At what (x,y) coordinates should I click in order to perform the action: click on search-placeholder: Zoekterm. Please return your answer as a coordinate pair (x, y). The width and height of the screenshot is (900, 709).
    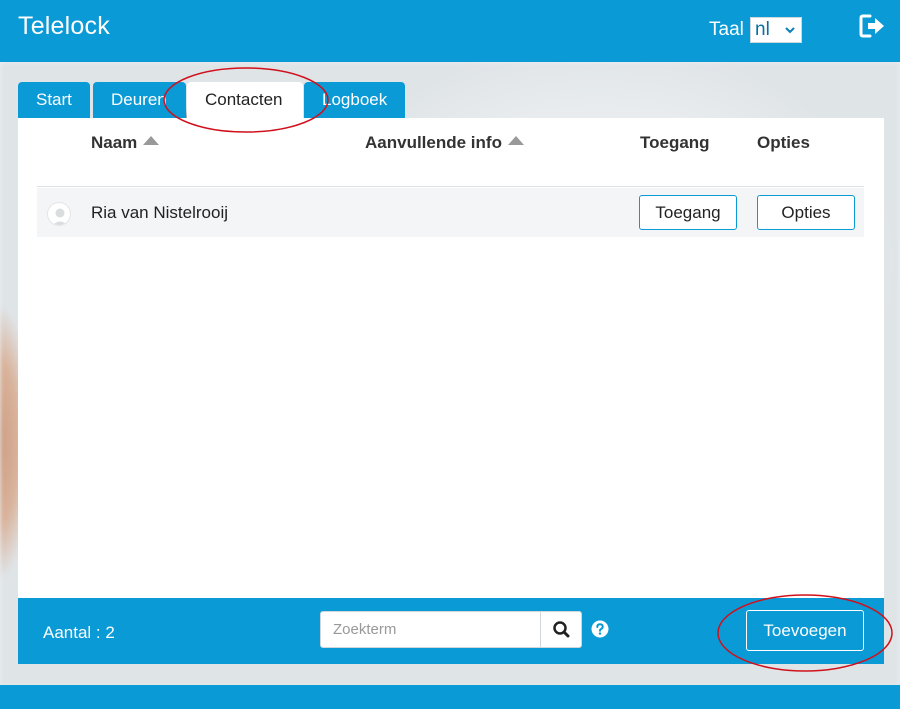
    Looking at the image, I should click on (365, 629).